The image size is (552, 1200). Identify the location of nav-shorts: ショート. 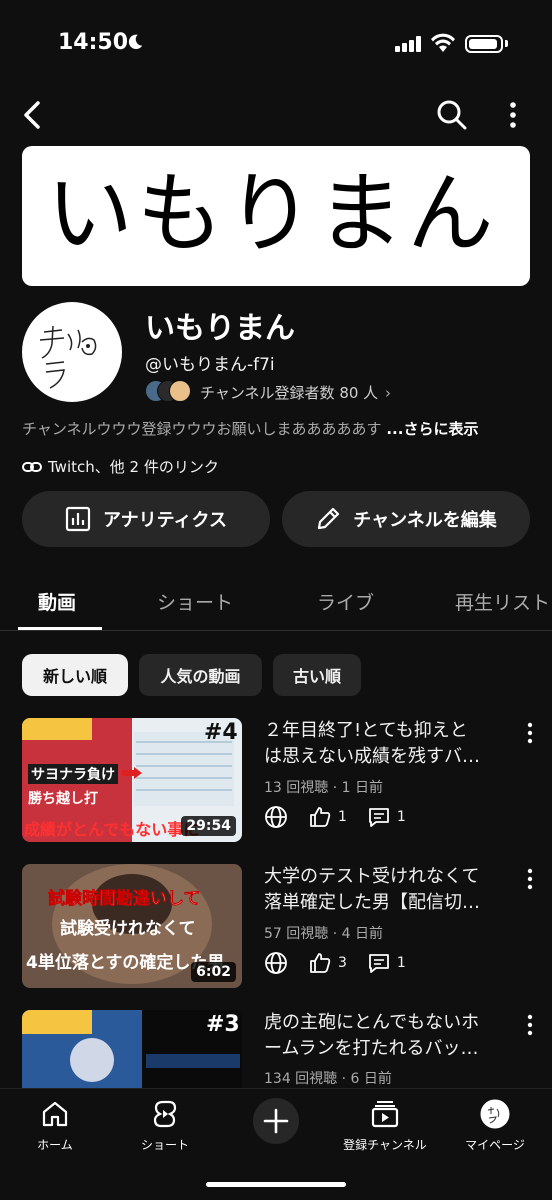
(165, 1126).